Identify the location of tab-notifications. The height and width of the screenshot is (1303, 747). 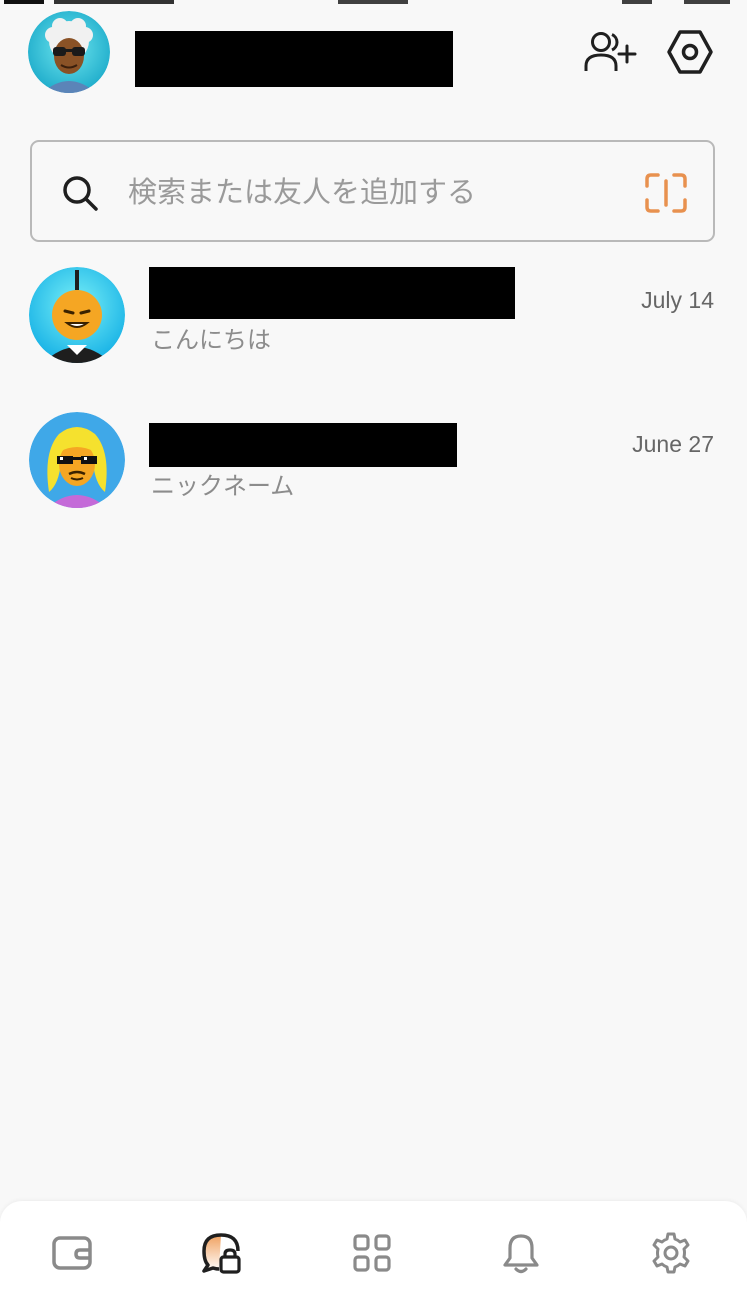
(521, 1253).